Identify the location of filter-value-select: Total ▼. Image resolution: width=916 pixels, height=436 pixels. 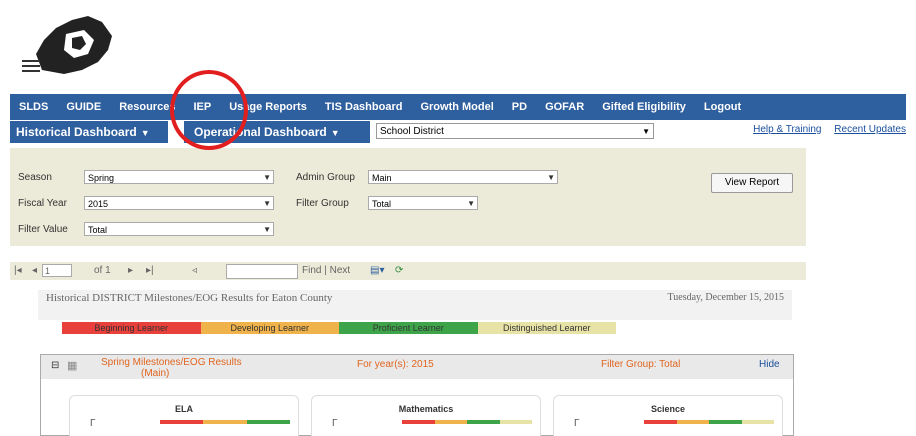
(179, 229).